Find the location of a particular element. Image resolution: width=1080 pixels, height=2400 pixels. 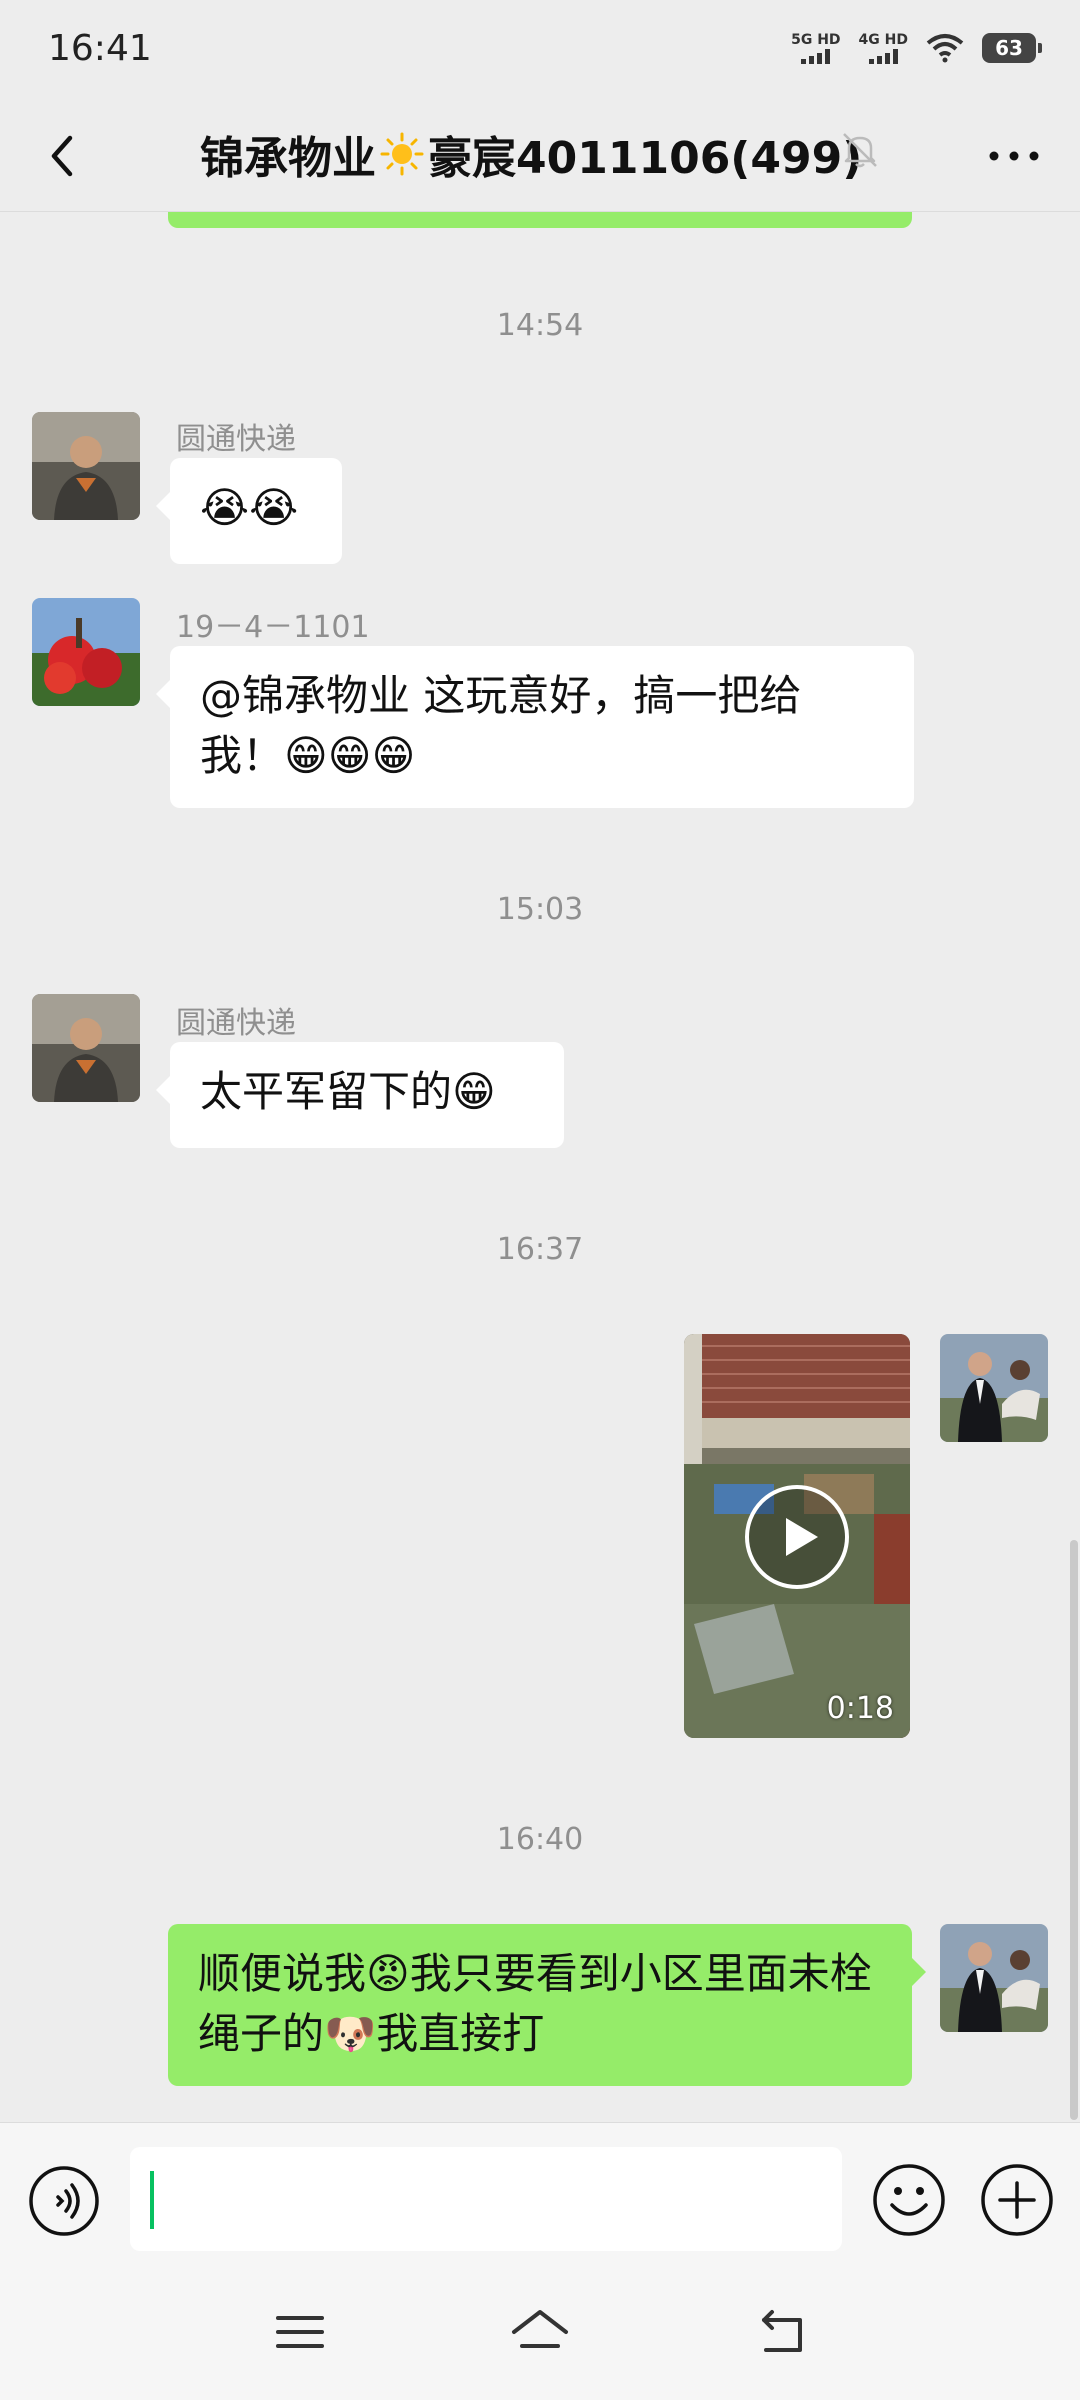

chevron-left-icon is located at coordinates (64, 156).